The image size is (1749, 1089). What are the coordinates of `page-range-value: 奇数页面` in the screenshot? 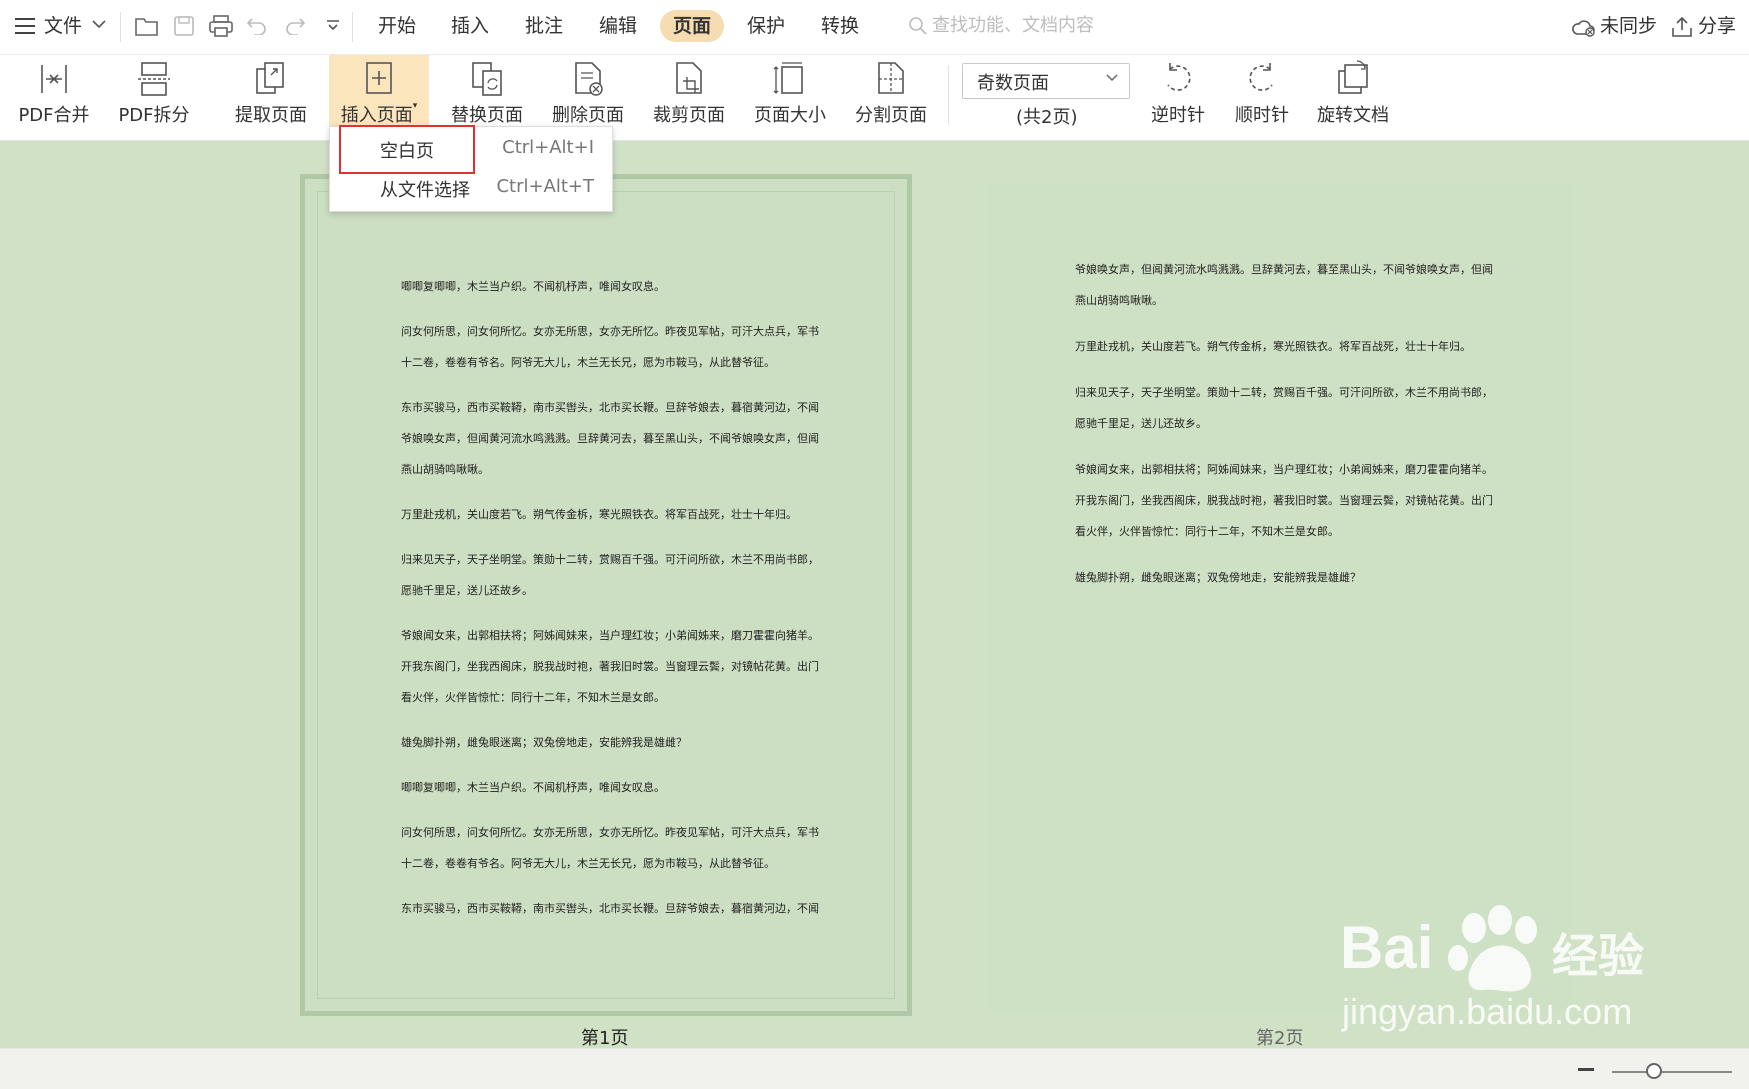 It's located at (1013, 83).